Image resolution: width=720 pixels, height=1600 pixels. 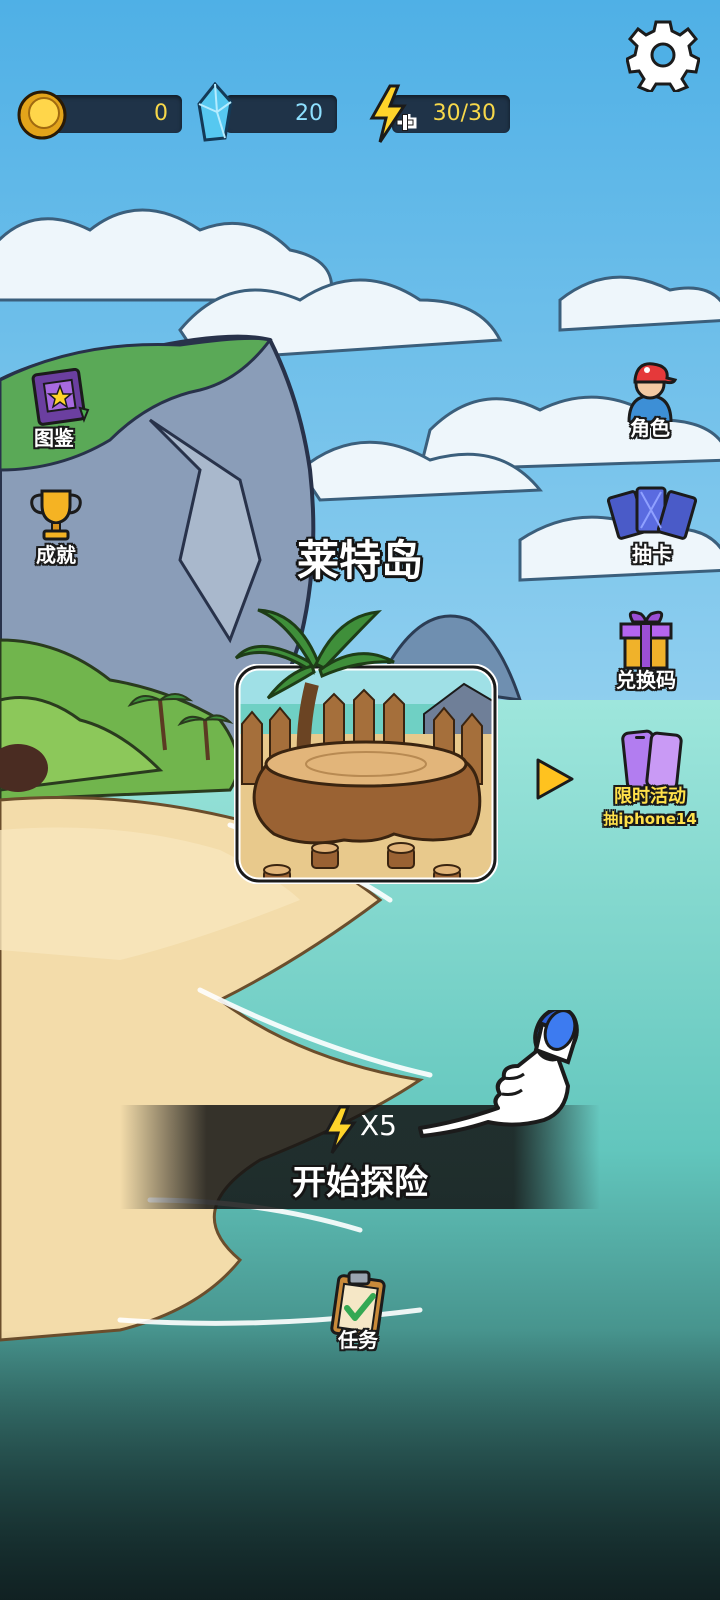 What do you see at coordinates (360, 1183) in the screenshot?
I see `start-adventure-label: 开始探险` at bounding box center [360, 1183].